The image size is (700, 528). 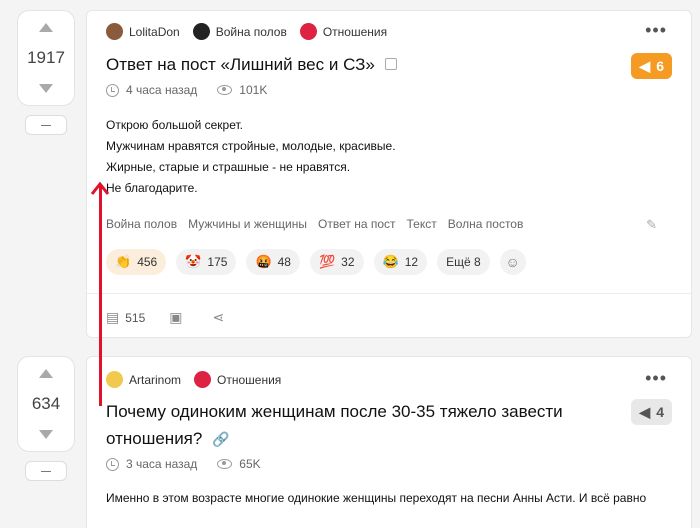 I want to click on annotation-arrow-head, so click(x=100, y=188).